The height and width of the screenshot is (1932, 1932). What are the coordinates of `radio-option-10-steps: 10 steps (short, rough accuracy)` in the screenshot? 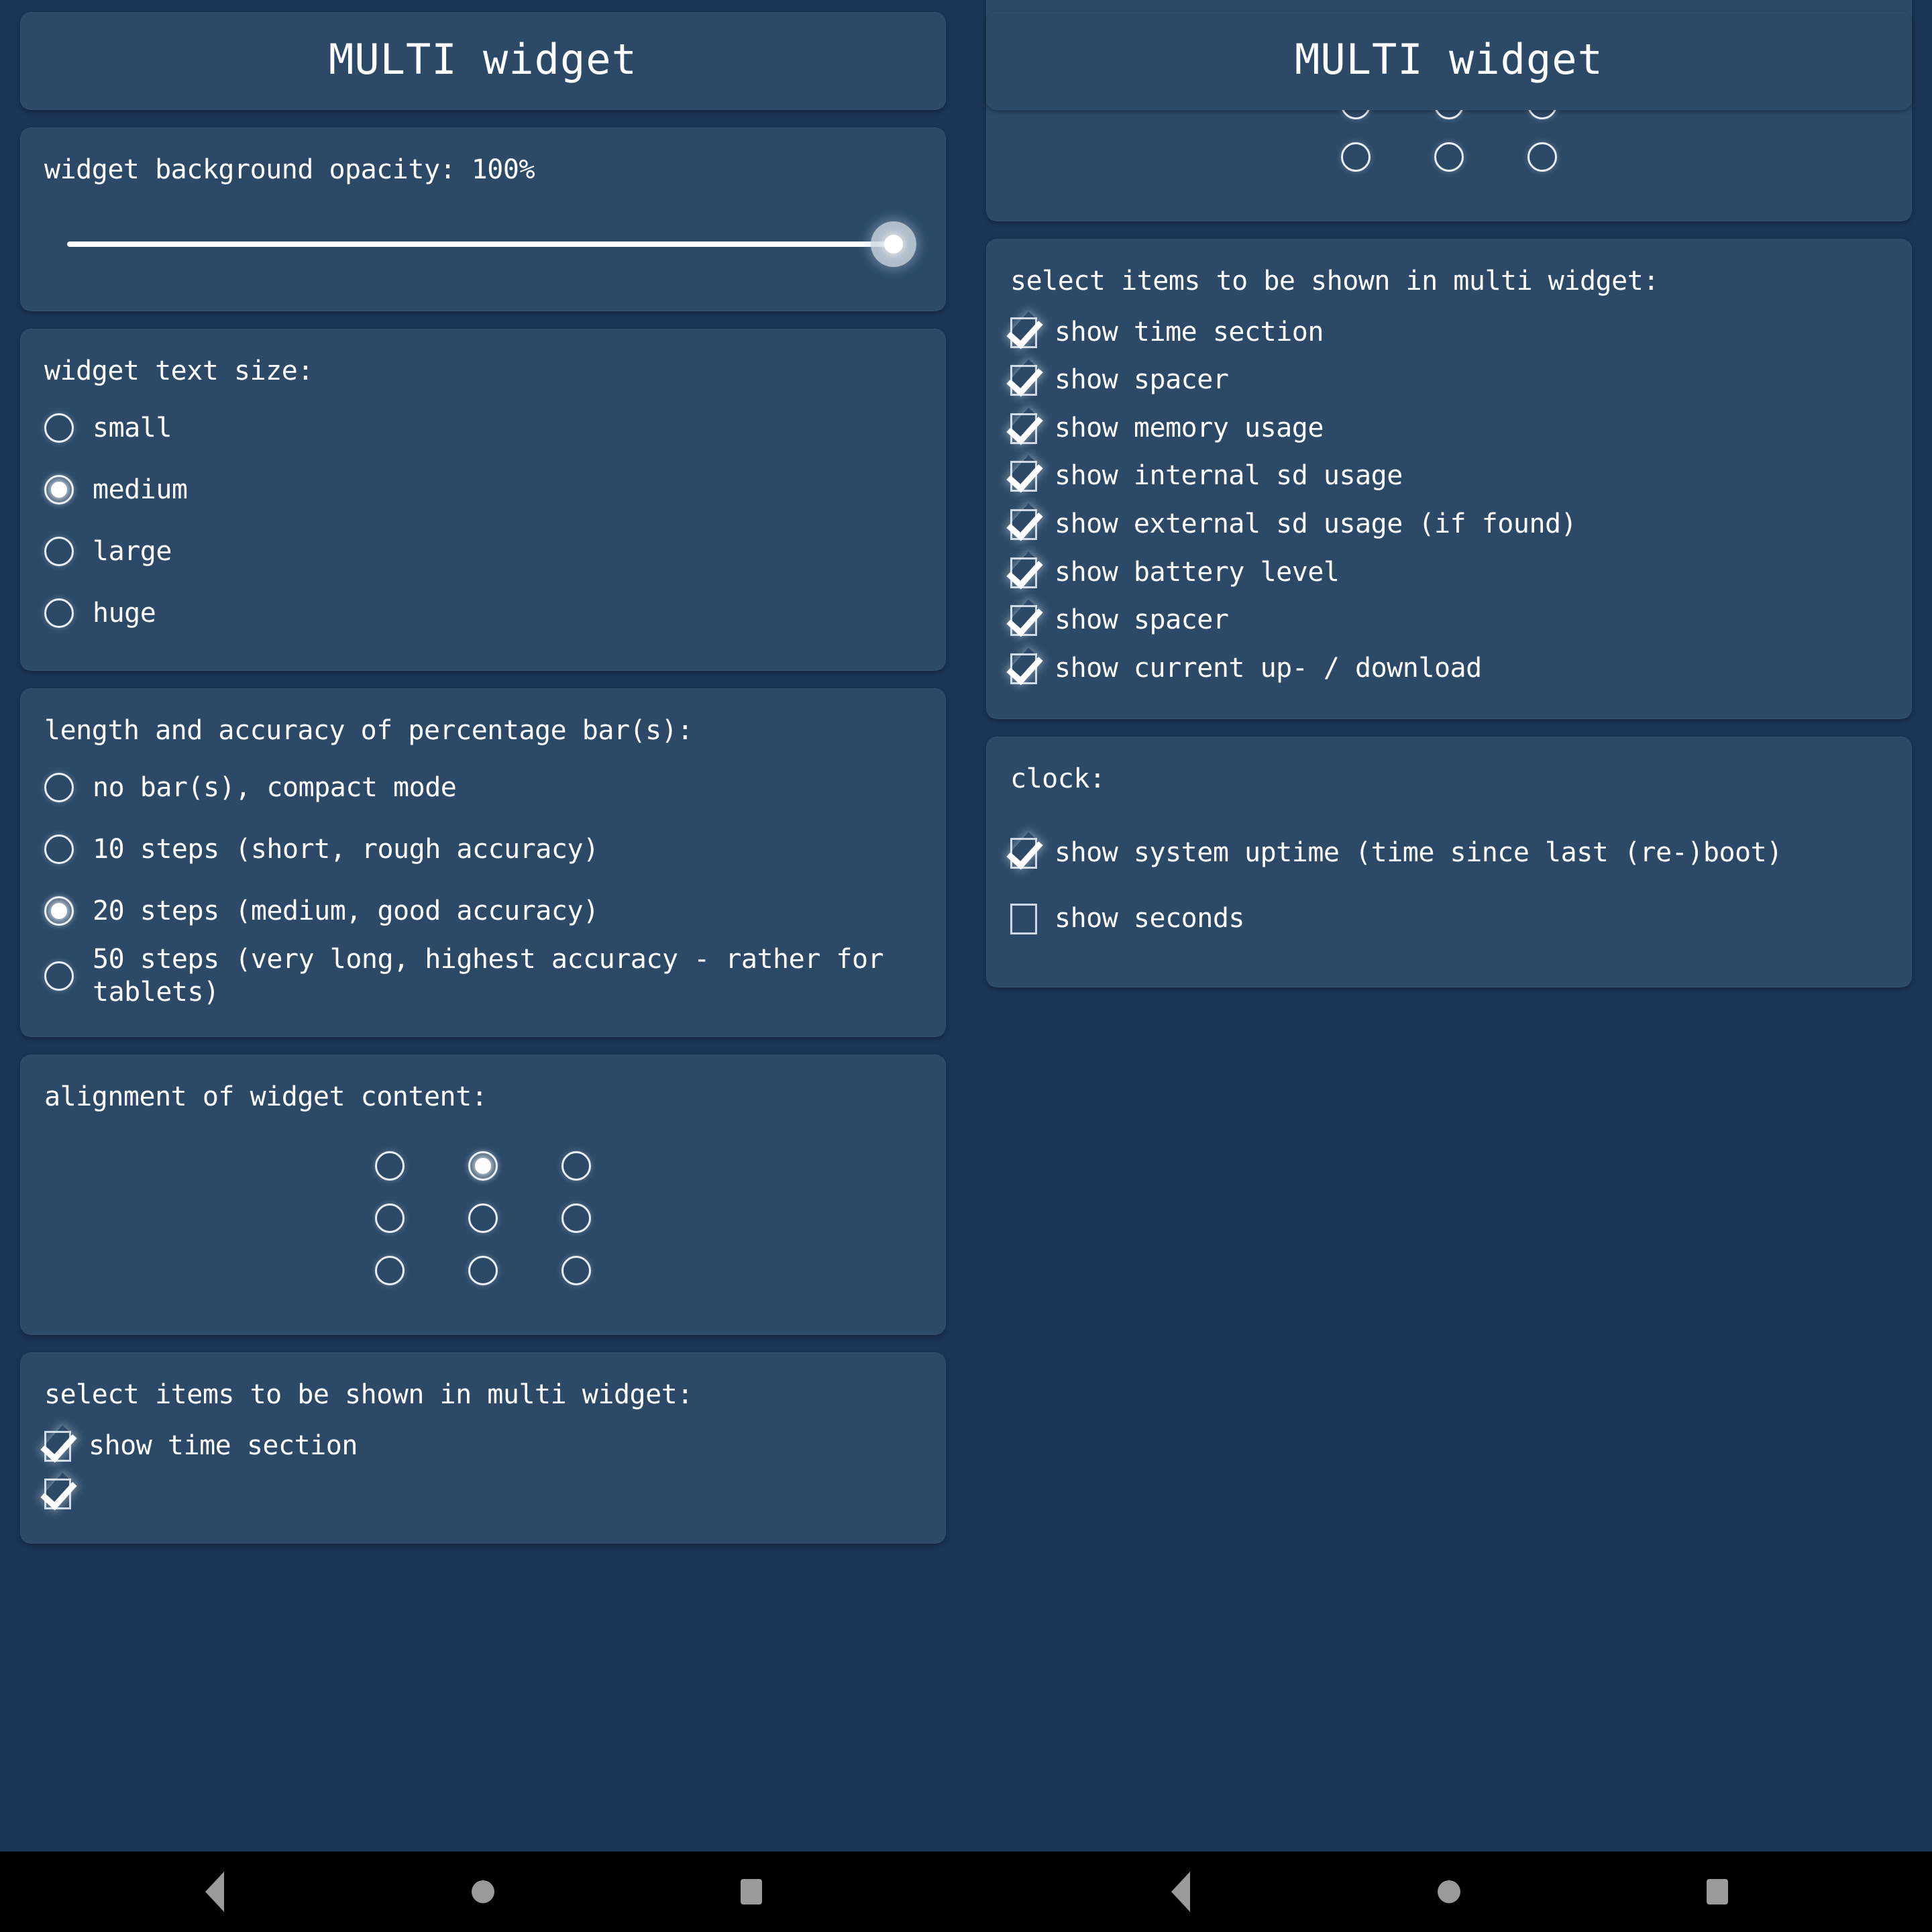 It's located at (483, 849).